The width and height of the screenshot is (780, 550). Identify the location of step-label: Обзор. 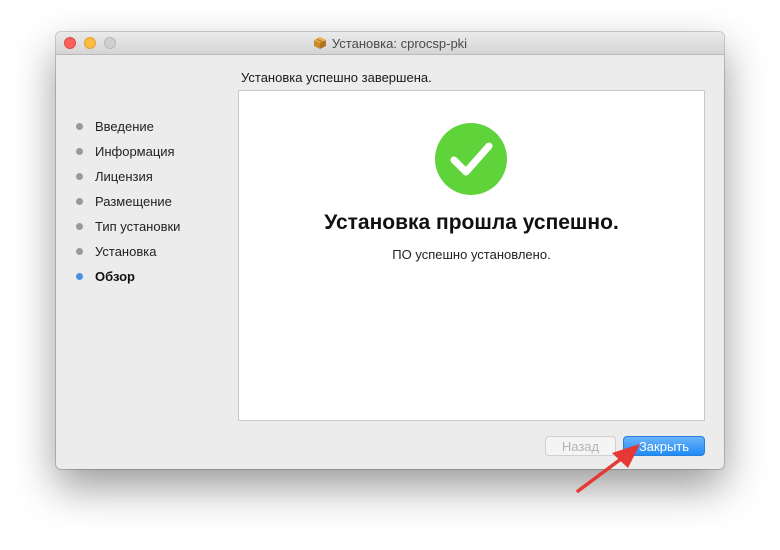
(115, 276).